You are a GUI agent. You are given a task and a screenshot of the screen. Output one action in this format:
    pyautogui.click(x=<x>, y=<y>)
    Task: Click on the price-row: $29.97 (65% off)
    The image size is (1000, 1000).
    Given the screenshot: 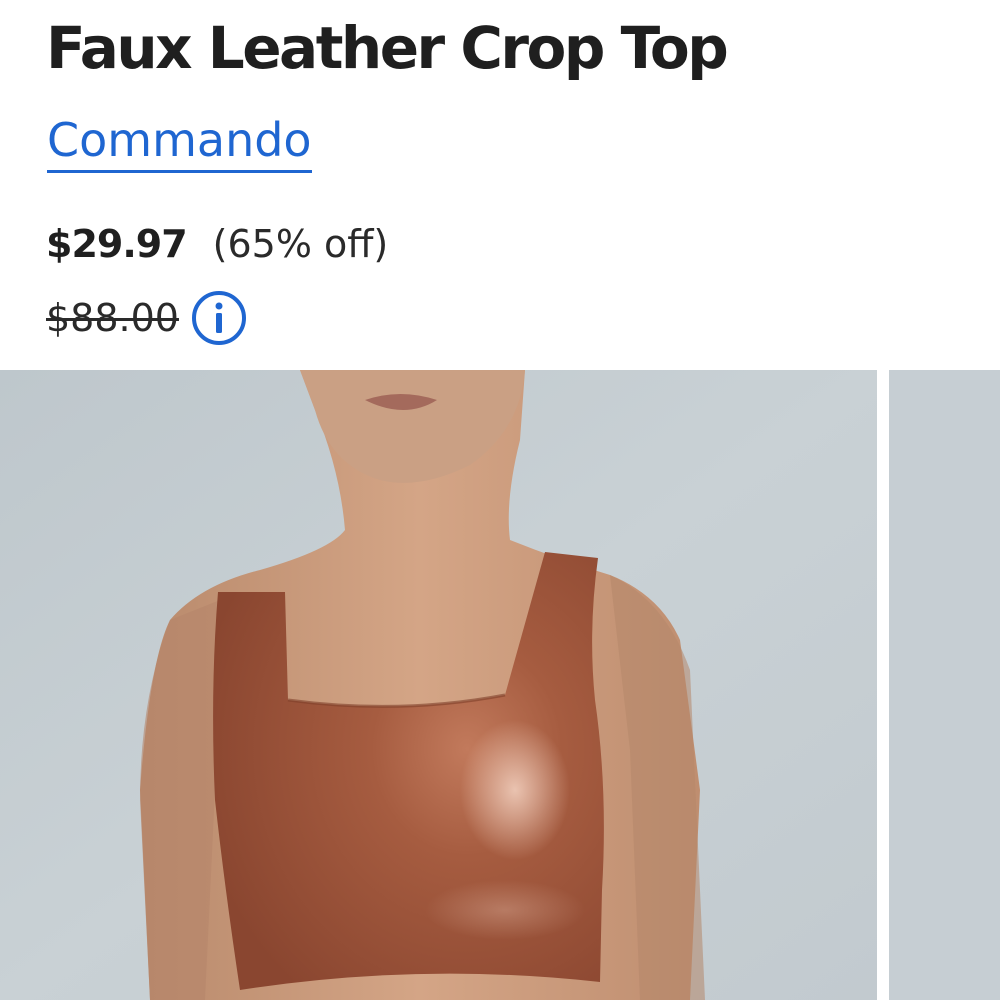 What is the action you would take?
    pyautogui.click(x=217, y=244)
    